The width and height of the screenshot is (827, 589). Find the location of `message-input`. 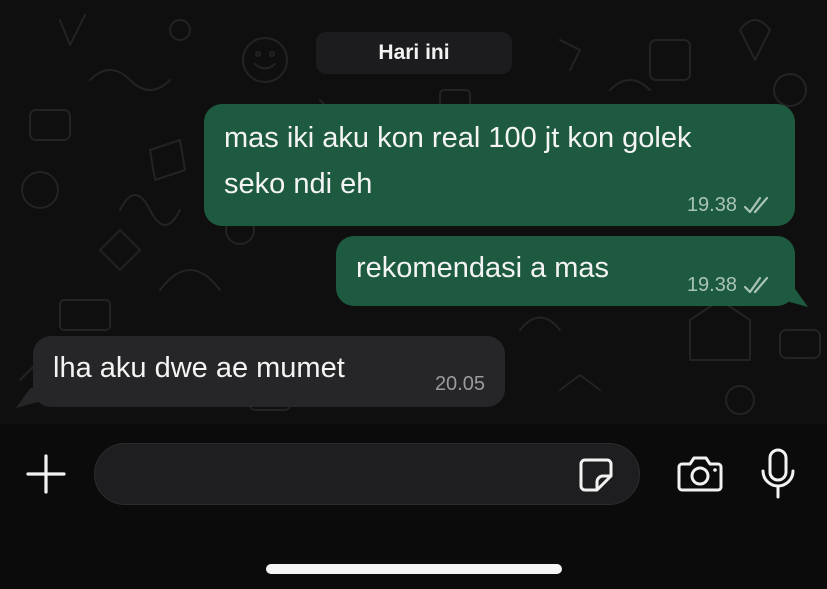

message-input is located at coordinates (367, 474).